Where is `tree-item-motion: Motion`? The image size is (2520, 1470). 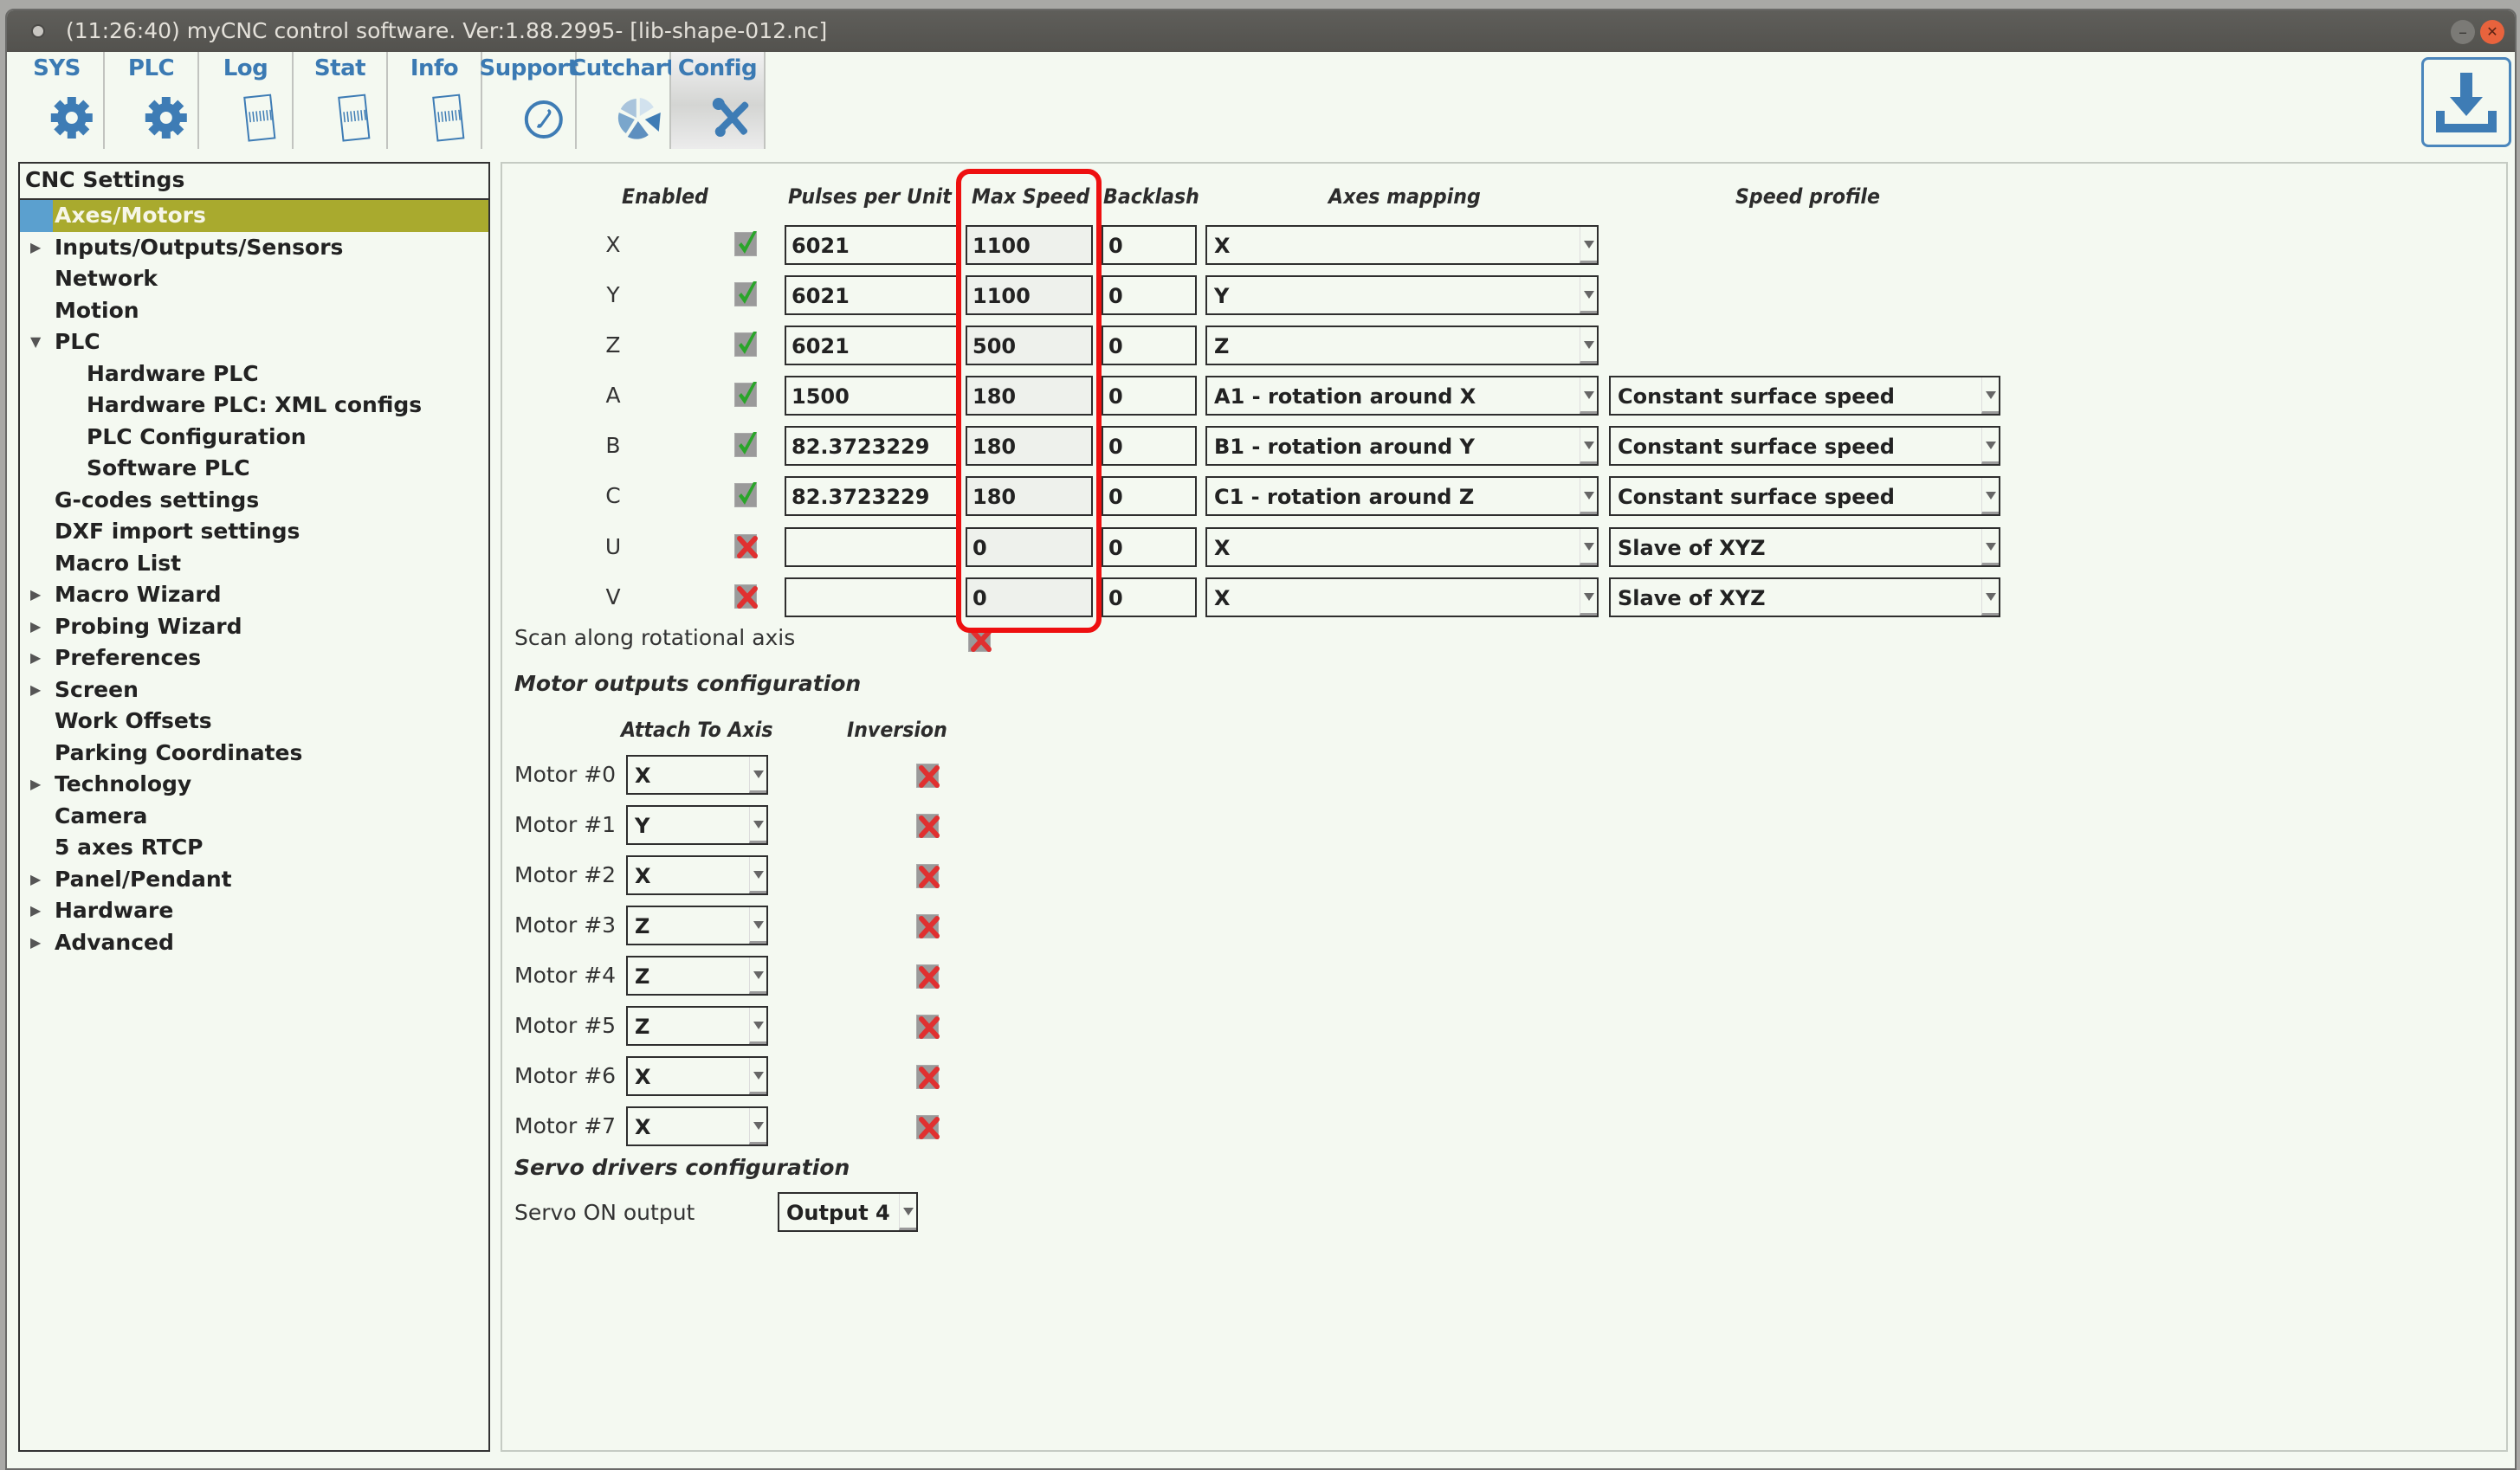
tree-item-motion: Motion is located at coordinates (254, 311).